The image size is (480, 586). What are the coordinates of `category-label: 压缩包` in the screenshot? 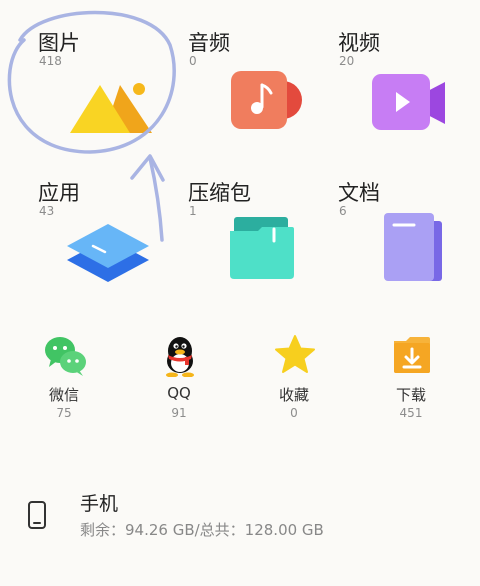 It's located at (219, 193).